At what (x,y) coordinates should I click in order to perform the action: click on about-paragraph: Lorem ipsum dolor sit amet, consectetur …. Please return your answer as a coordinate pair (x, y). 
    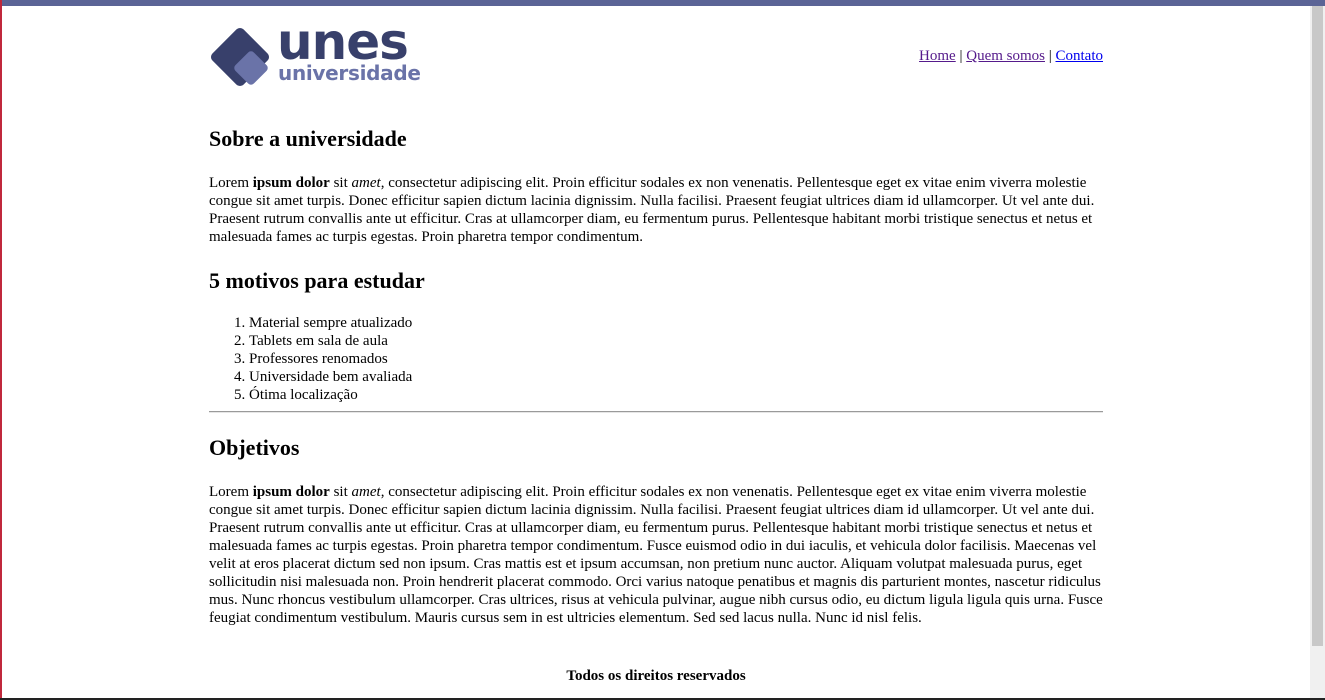
    Looking at the image, I should click on (656, 210).